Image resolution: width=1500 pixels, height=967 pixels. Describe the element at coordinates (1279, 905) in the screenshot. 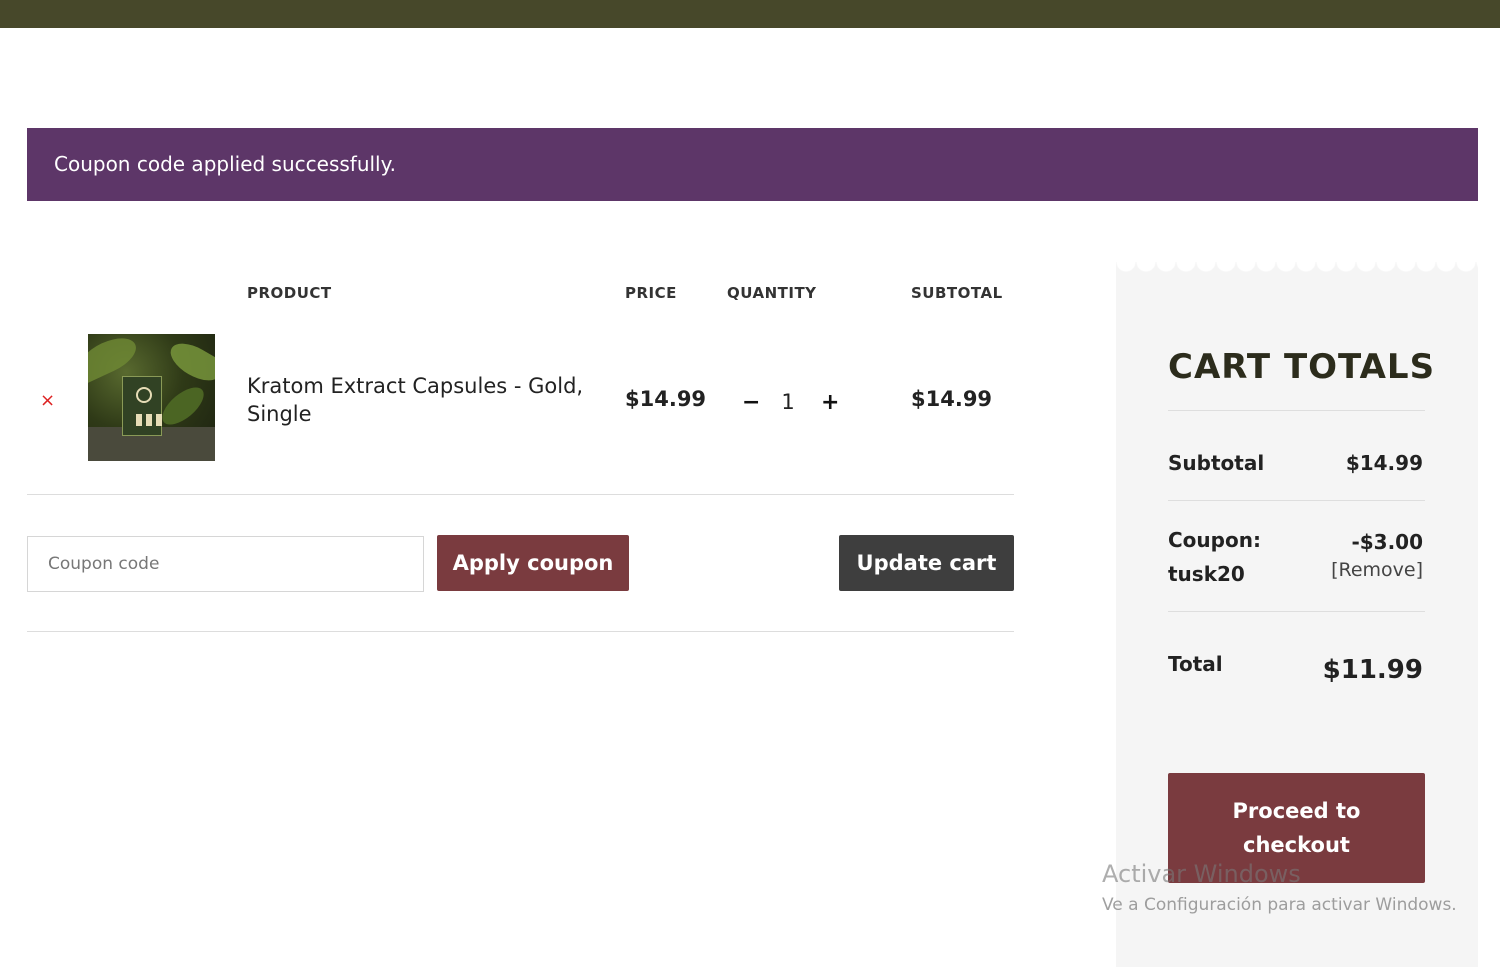

I see `windows-activation-watermark-subtitle: Ve a Configuración para activar Windows.` at that location.